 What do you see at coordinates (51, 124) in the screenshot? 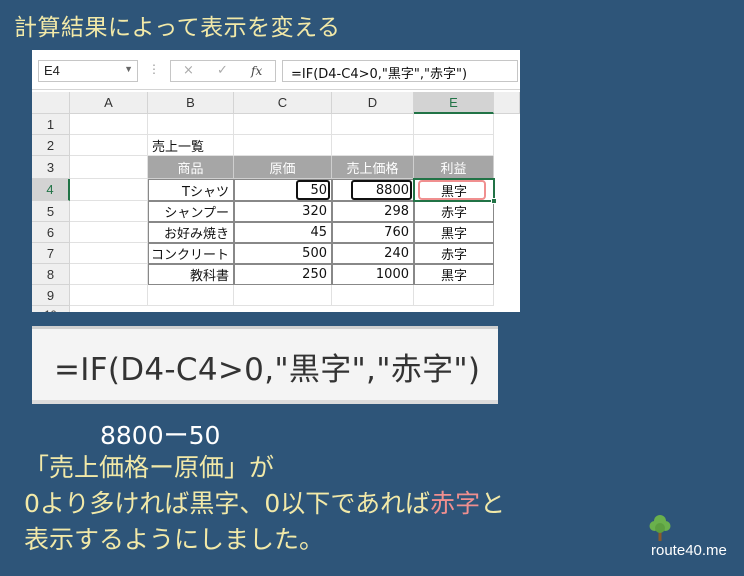
I see `row-header-1: 1` at bounding box center [51, 124].